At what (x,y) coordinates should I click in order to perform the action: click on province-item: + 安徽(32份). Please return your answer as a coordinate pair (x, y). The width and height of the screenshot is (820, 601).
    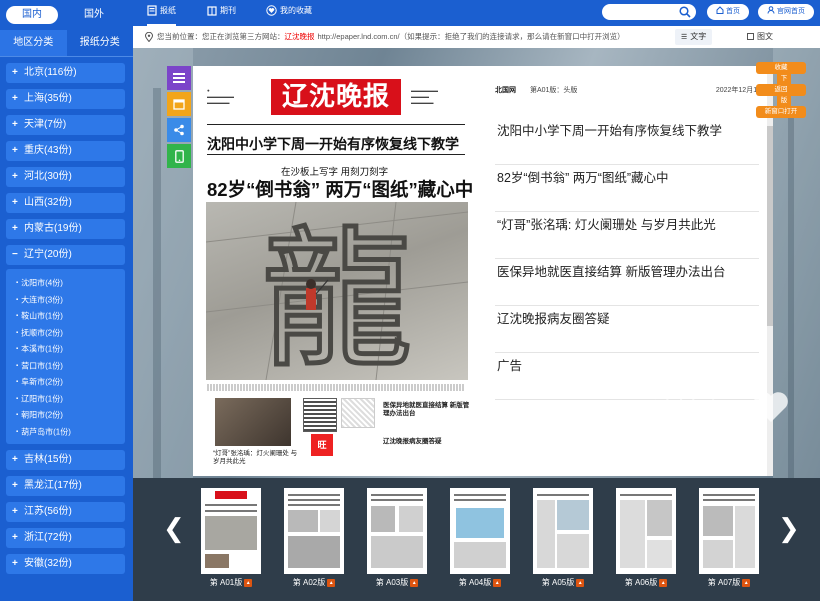
    Looking at the image, I should click on (65, 564).